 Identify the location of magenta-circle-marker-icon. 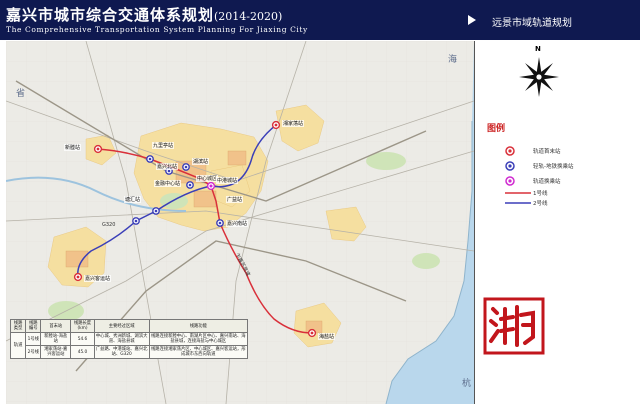
(510, 181).